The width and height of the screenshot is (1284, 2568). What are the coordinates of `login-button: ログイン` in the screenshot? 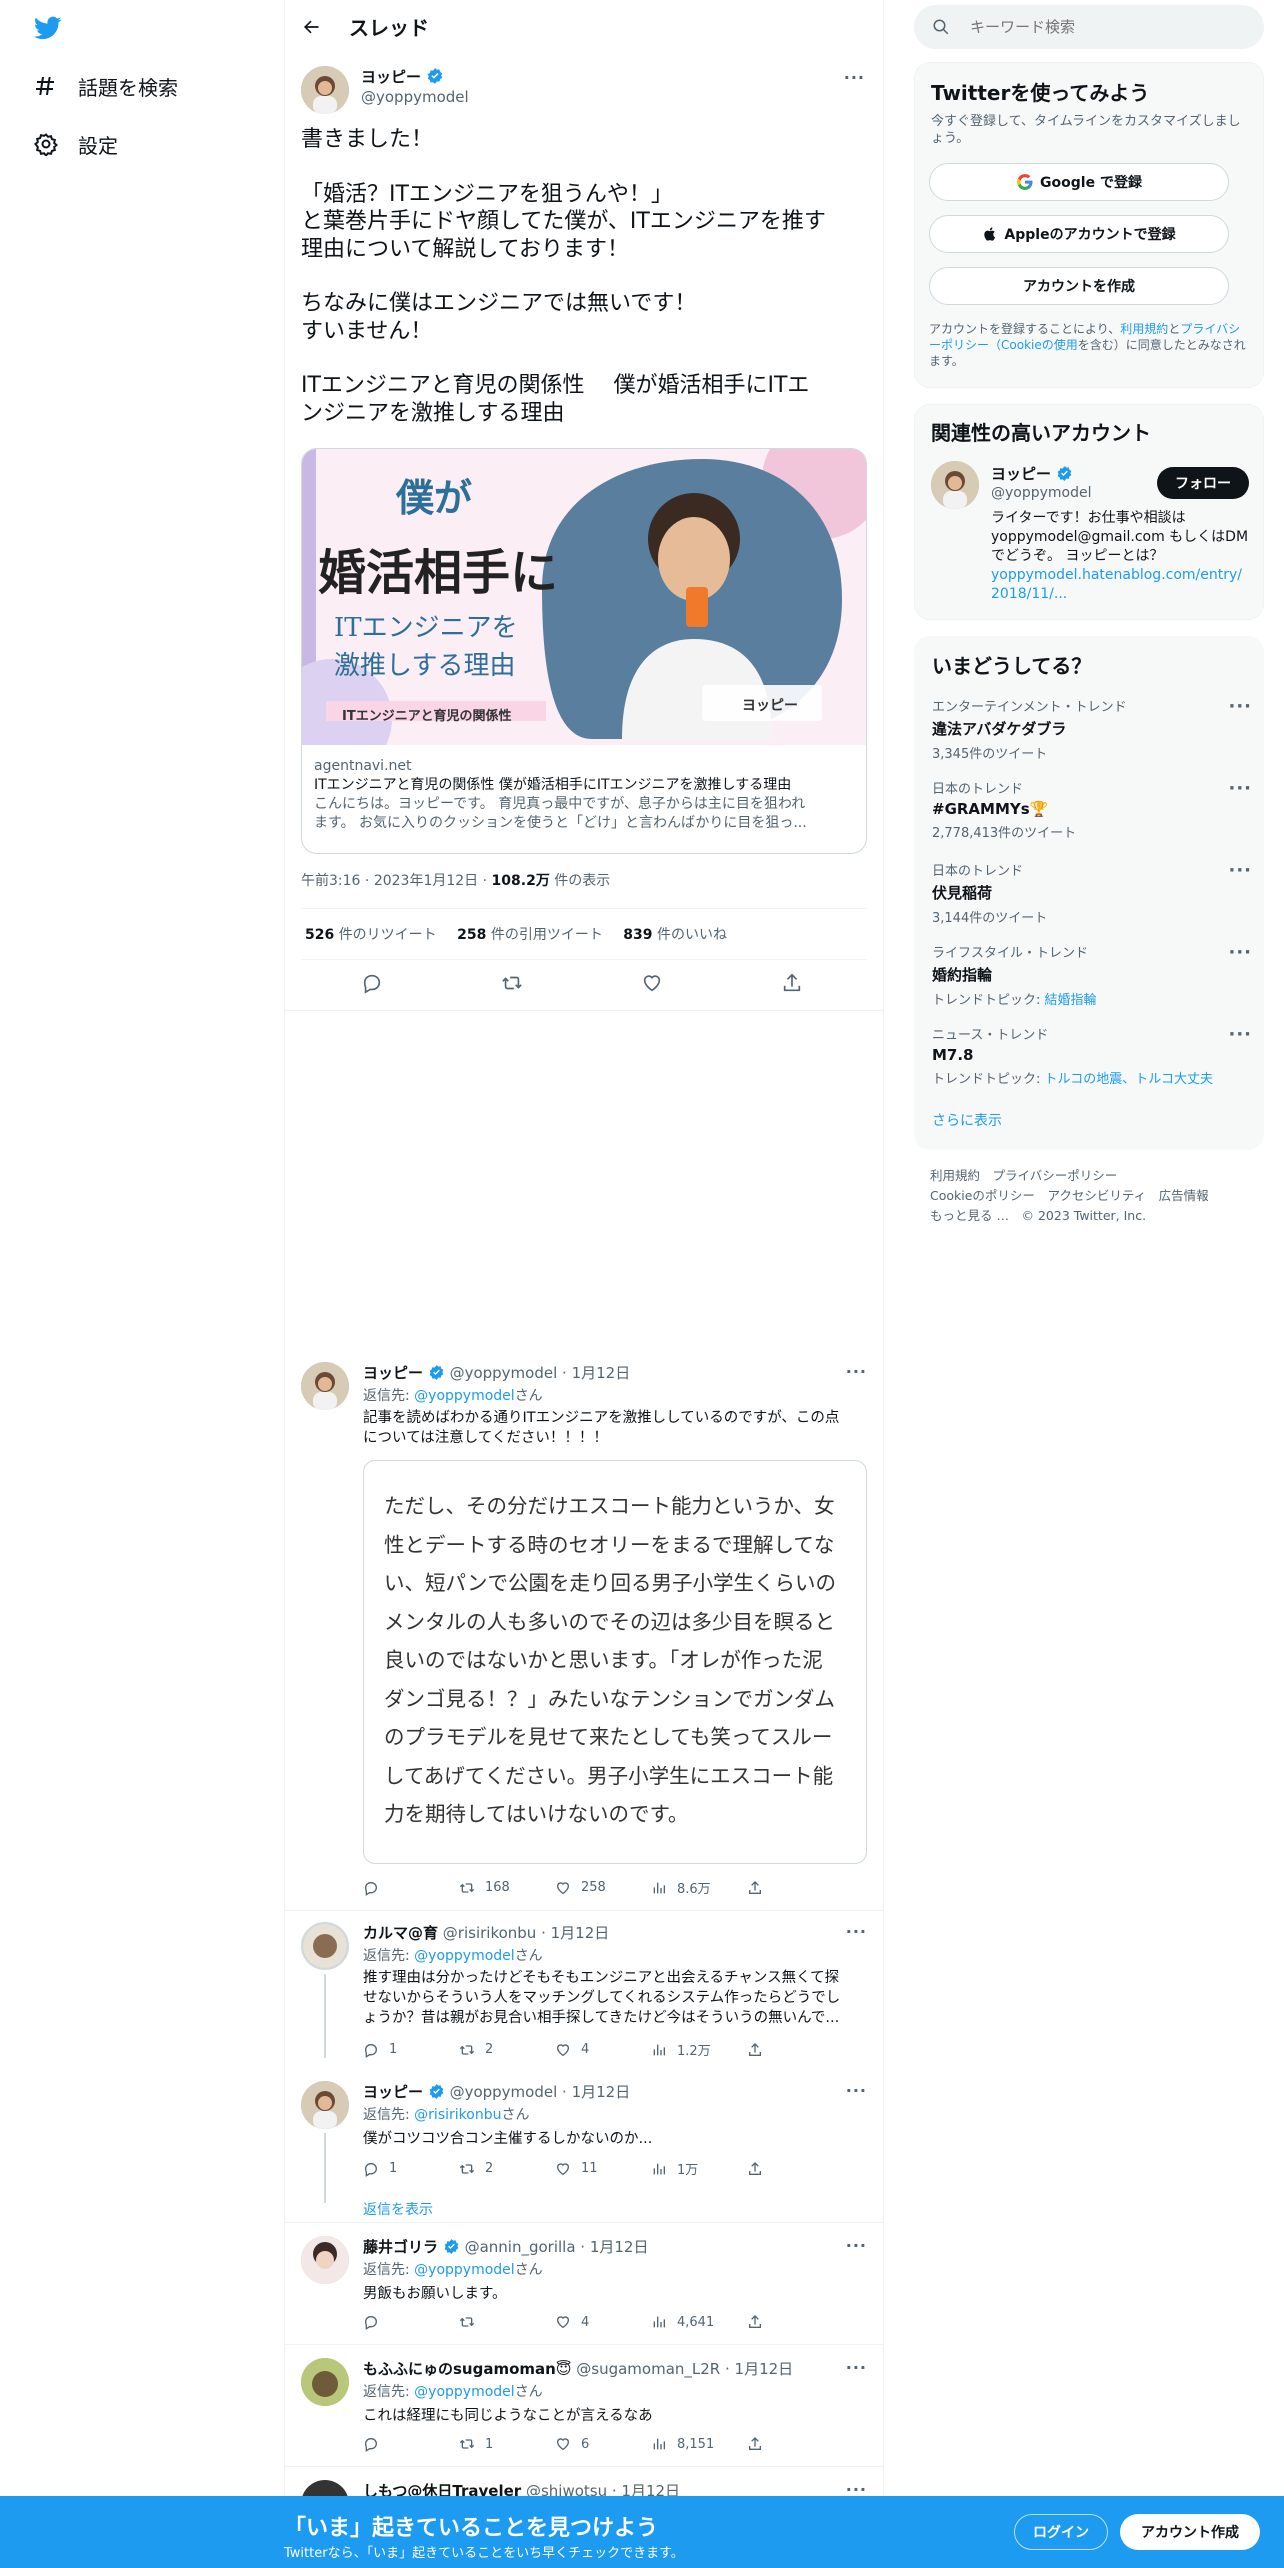 It's located at (1061, 2532).